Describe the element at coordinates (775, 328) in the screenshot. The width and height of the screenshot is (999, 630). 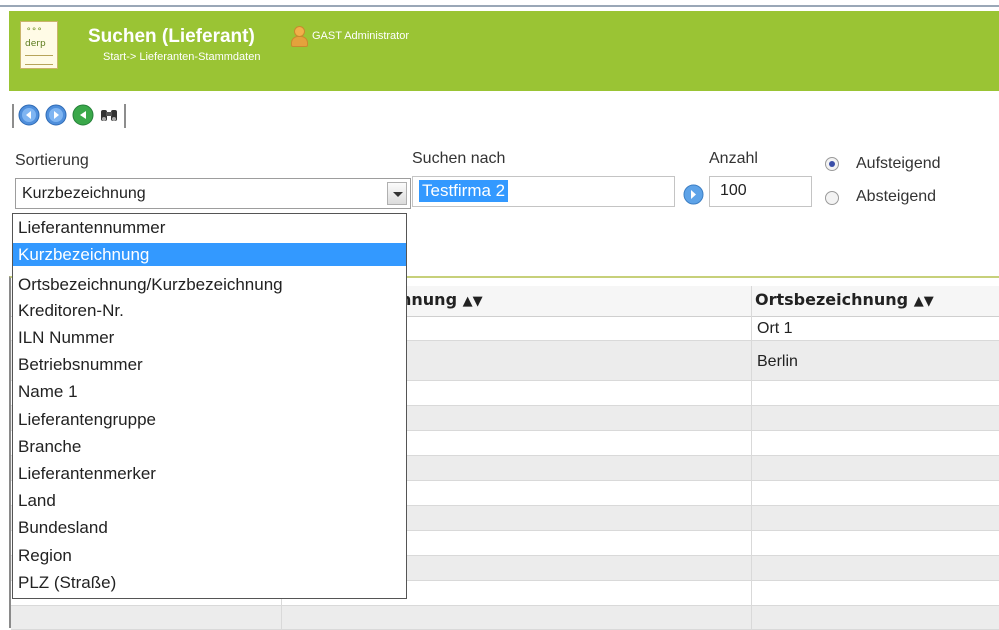
I see `table-cell-ort: Ort 1` at that location.